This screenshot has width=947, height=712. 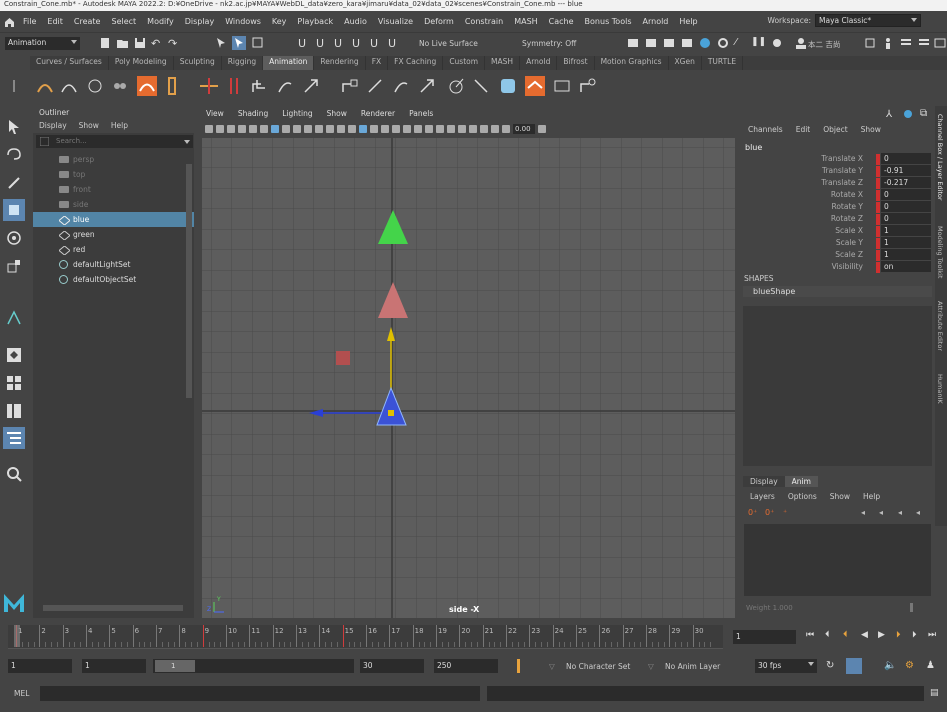 I want to click on layer-help-menu: Help, so click(x=871, y=496).